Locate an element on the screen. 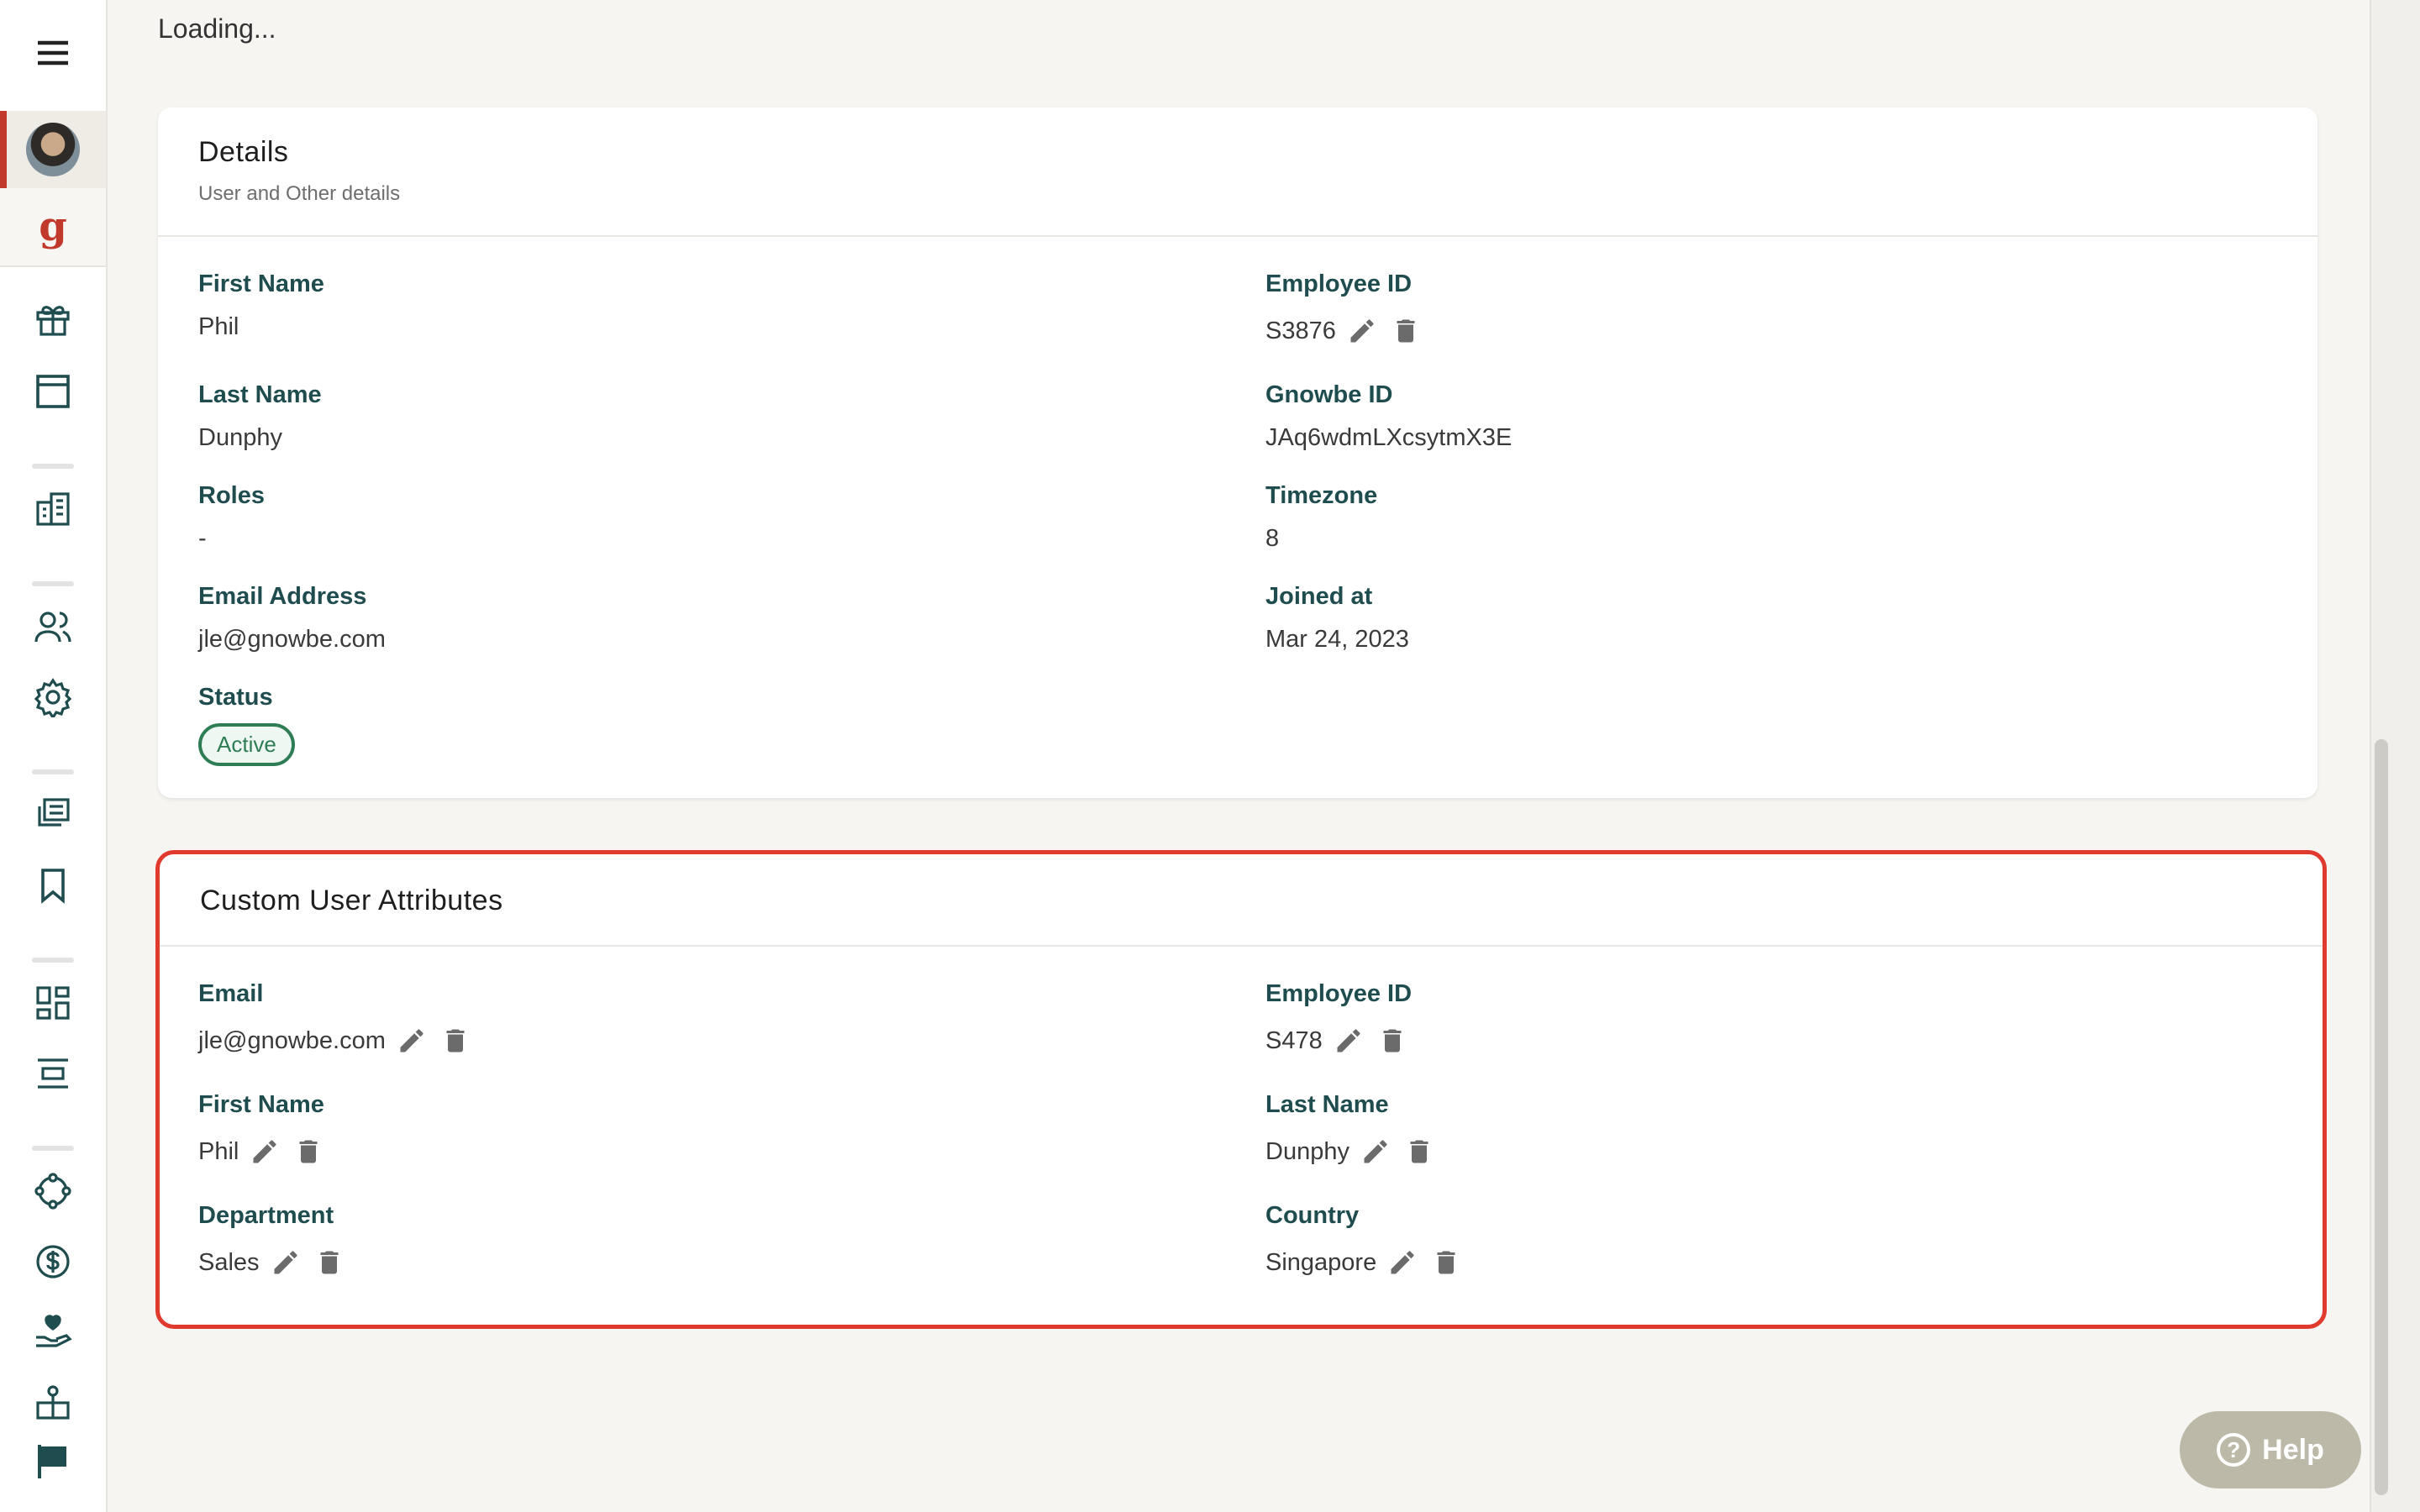 The image size is (2420, 1512). custom-field-country: Country Singapore is located at coordinates (1364, 1241).